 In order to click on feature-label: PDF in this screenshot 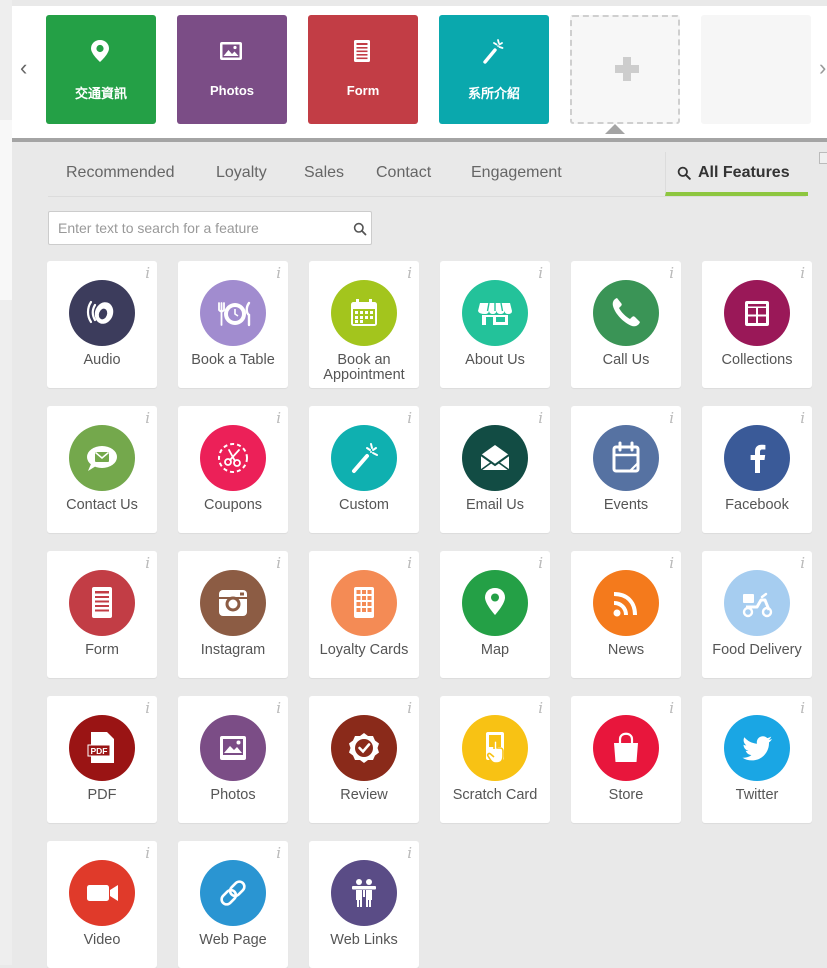, I will do `click(102, 795)`.